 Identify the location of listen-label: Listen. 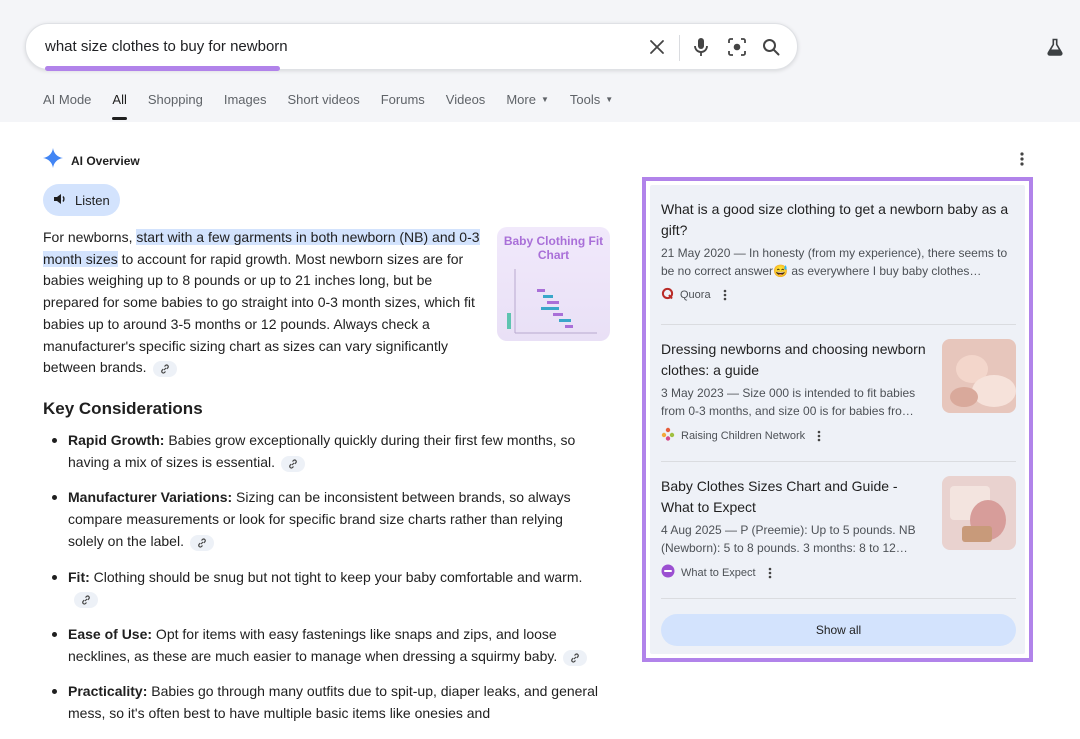
(92, 200).